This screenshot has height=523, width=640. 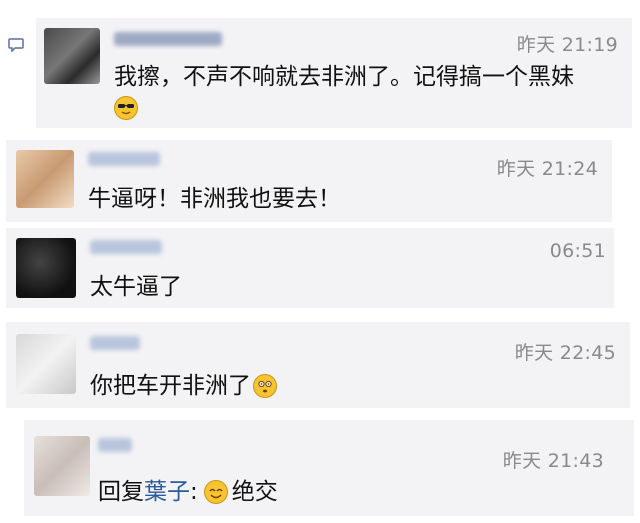 What do you see at coordinates (215, 492) in the screenshot?
I see `smile-emoji-icon` at bounding box center [215, 492].